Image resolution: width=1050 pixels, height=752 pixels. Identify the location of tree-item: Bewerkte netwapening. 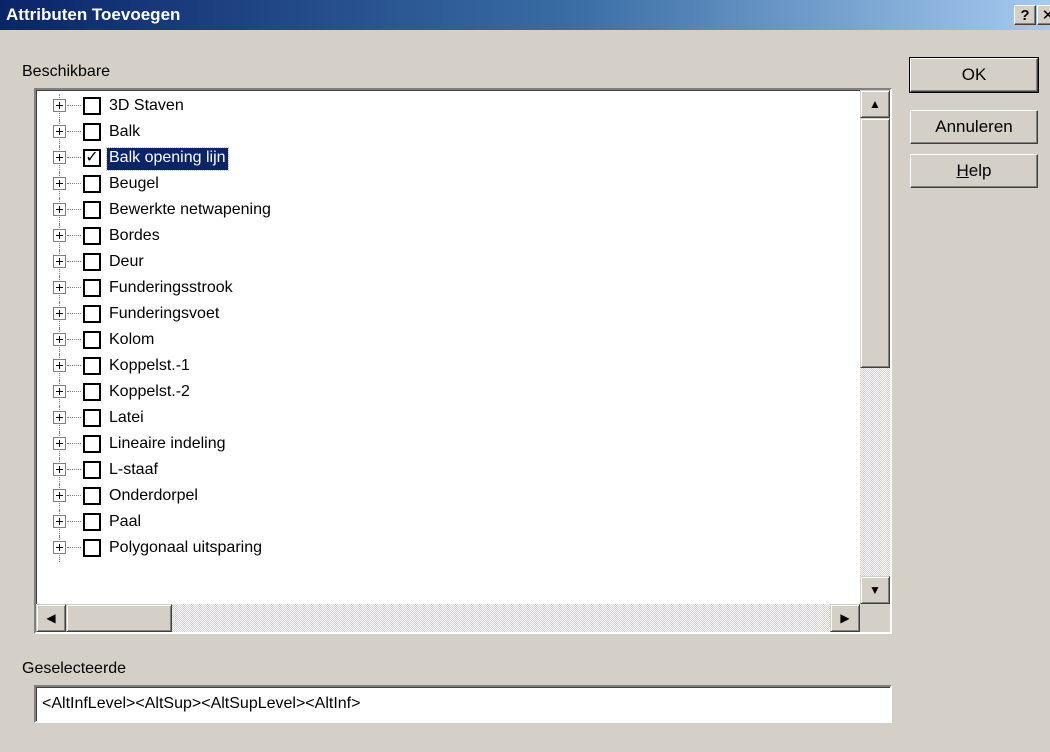
(448, 211).